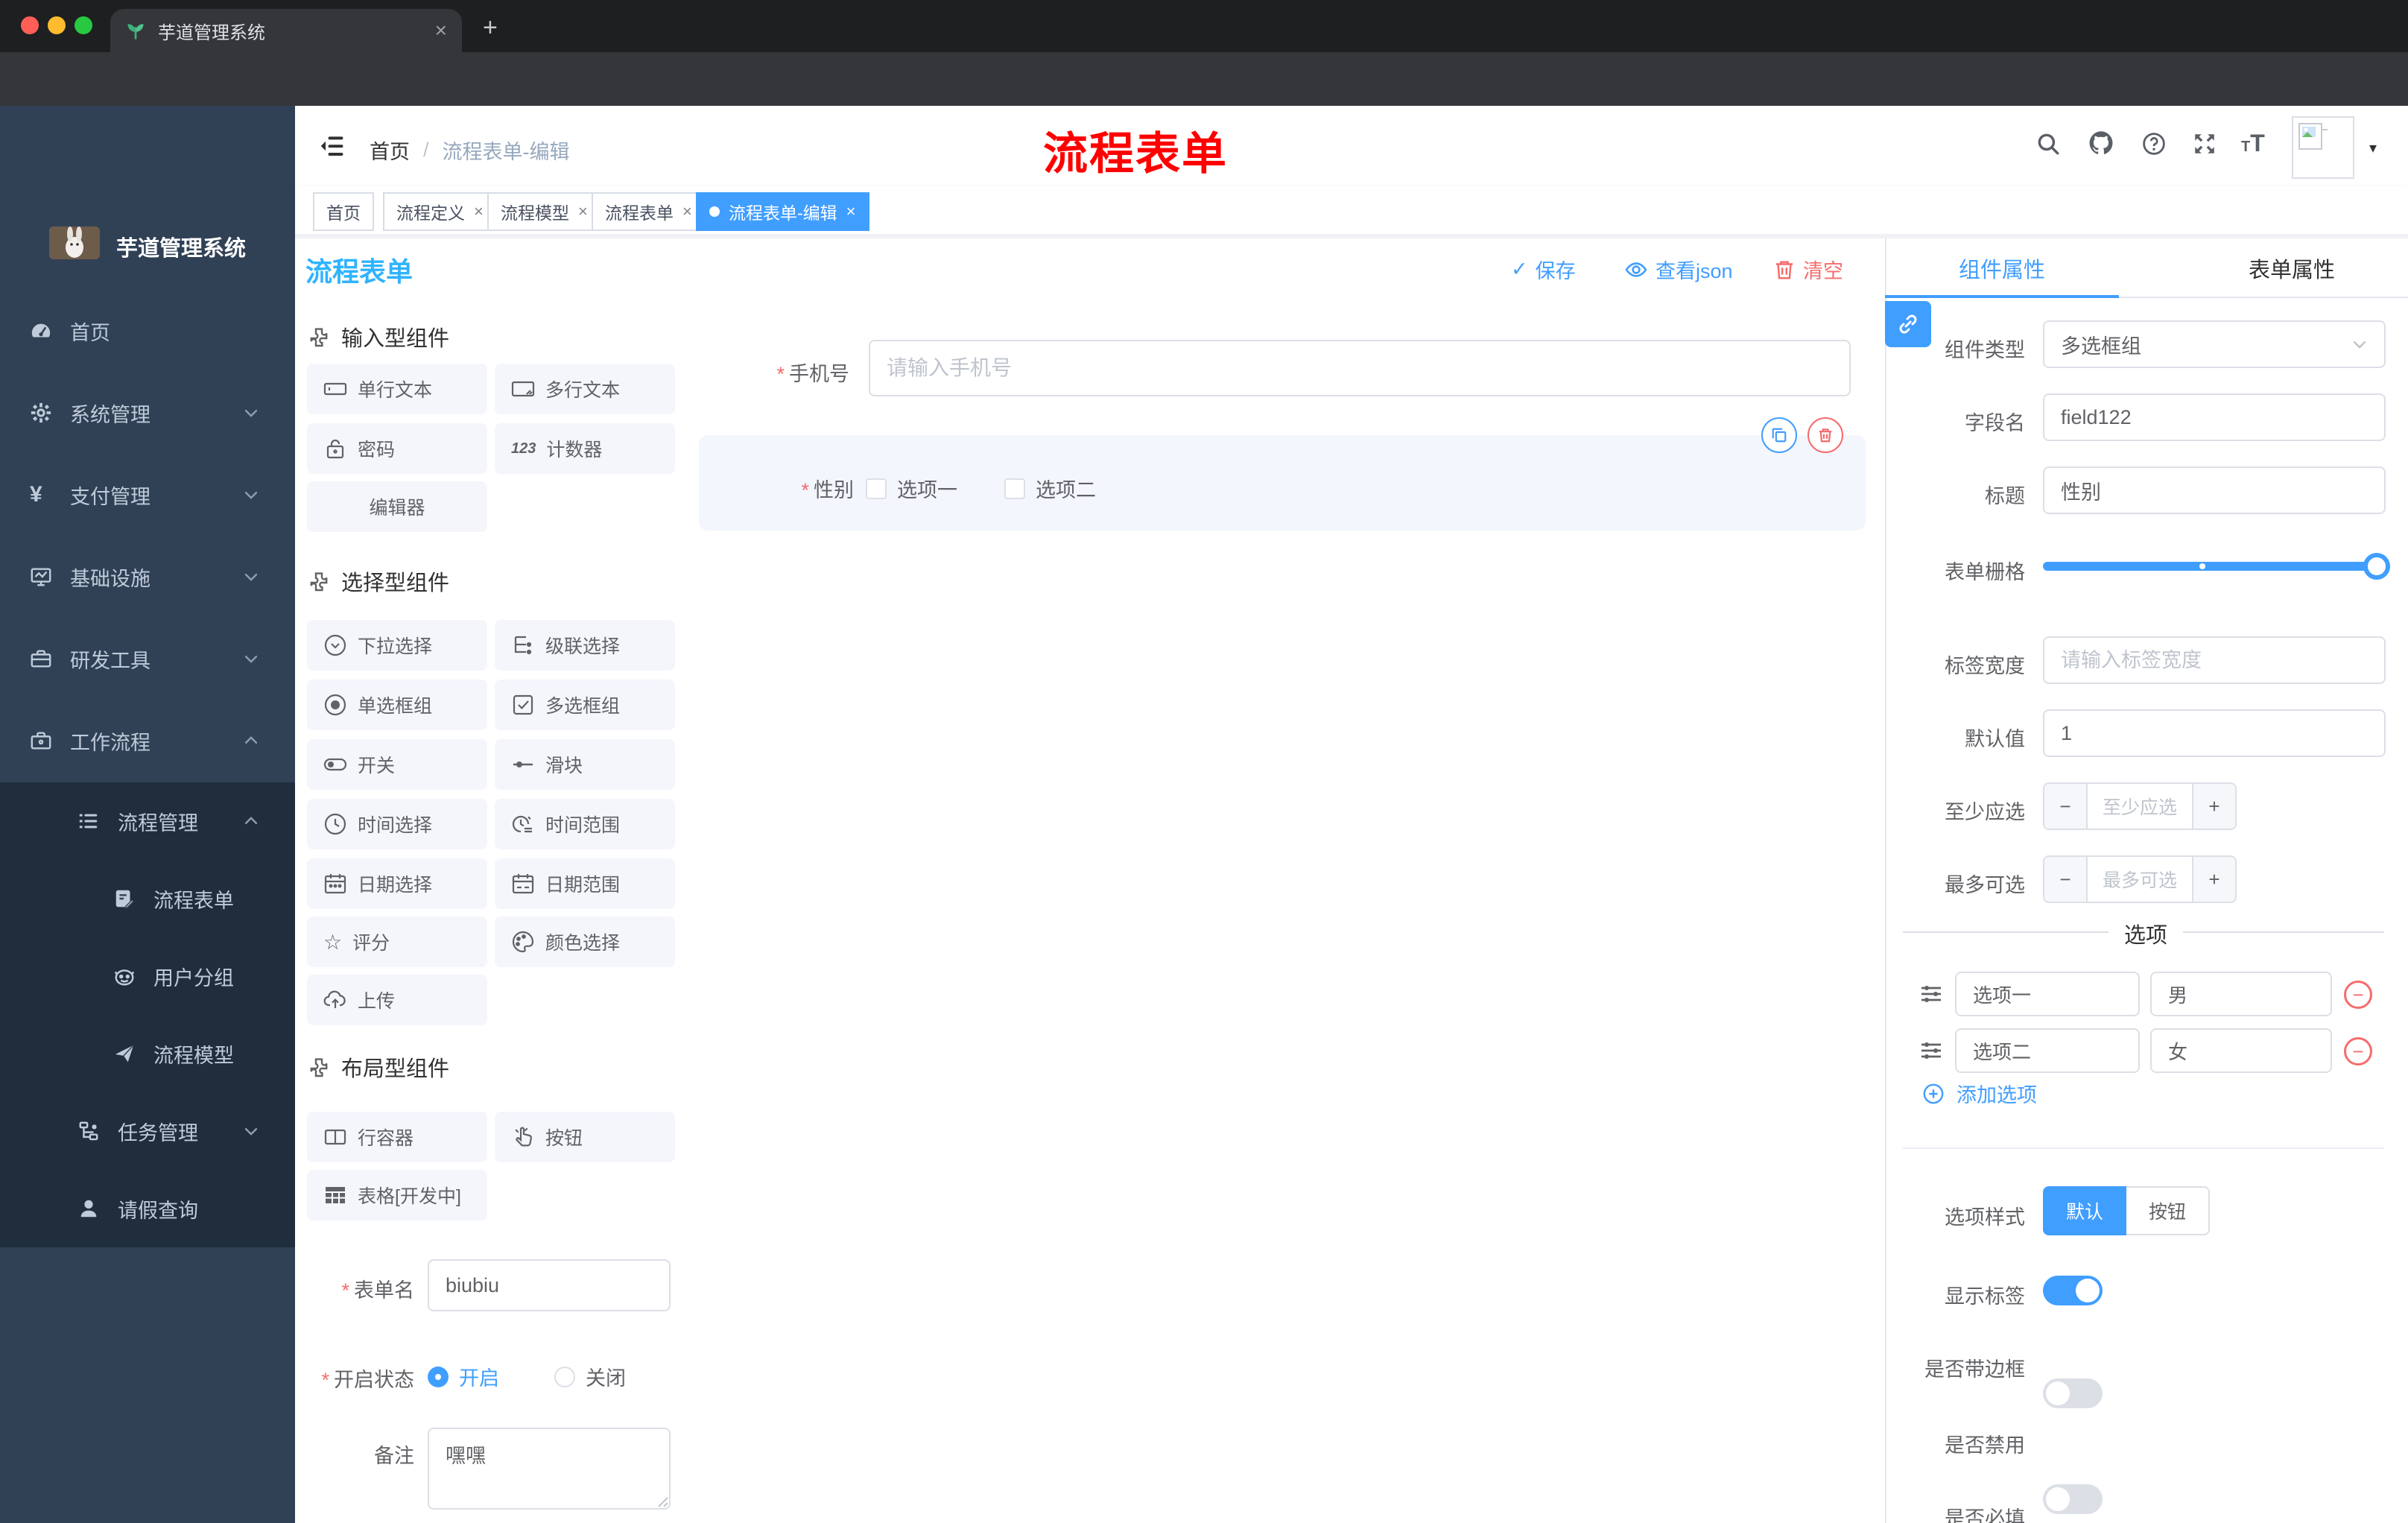 Image resolution: width=2408 pixels, height=1523 pixels. Describe the element at coordinates (147, 1131) in the screenshot. I see `sidebar-item-task-mgmt: 任务管理` at that location.